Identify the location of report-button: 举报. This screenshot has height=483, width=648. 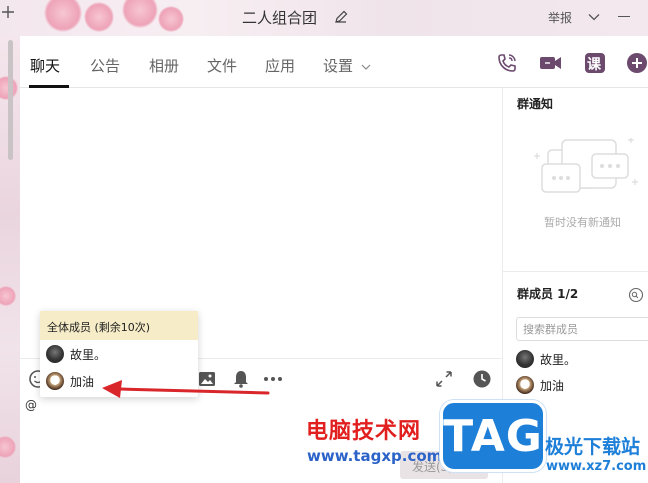
(560, 17).